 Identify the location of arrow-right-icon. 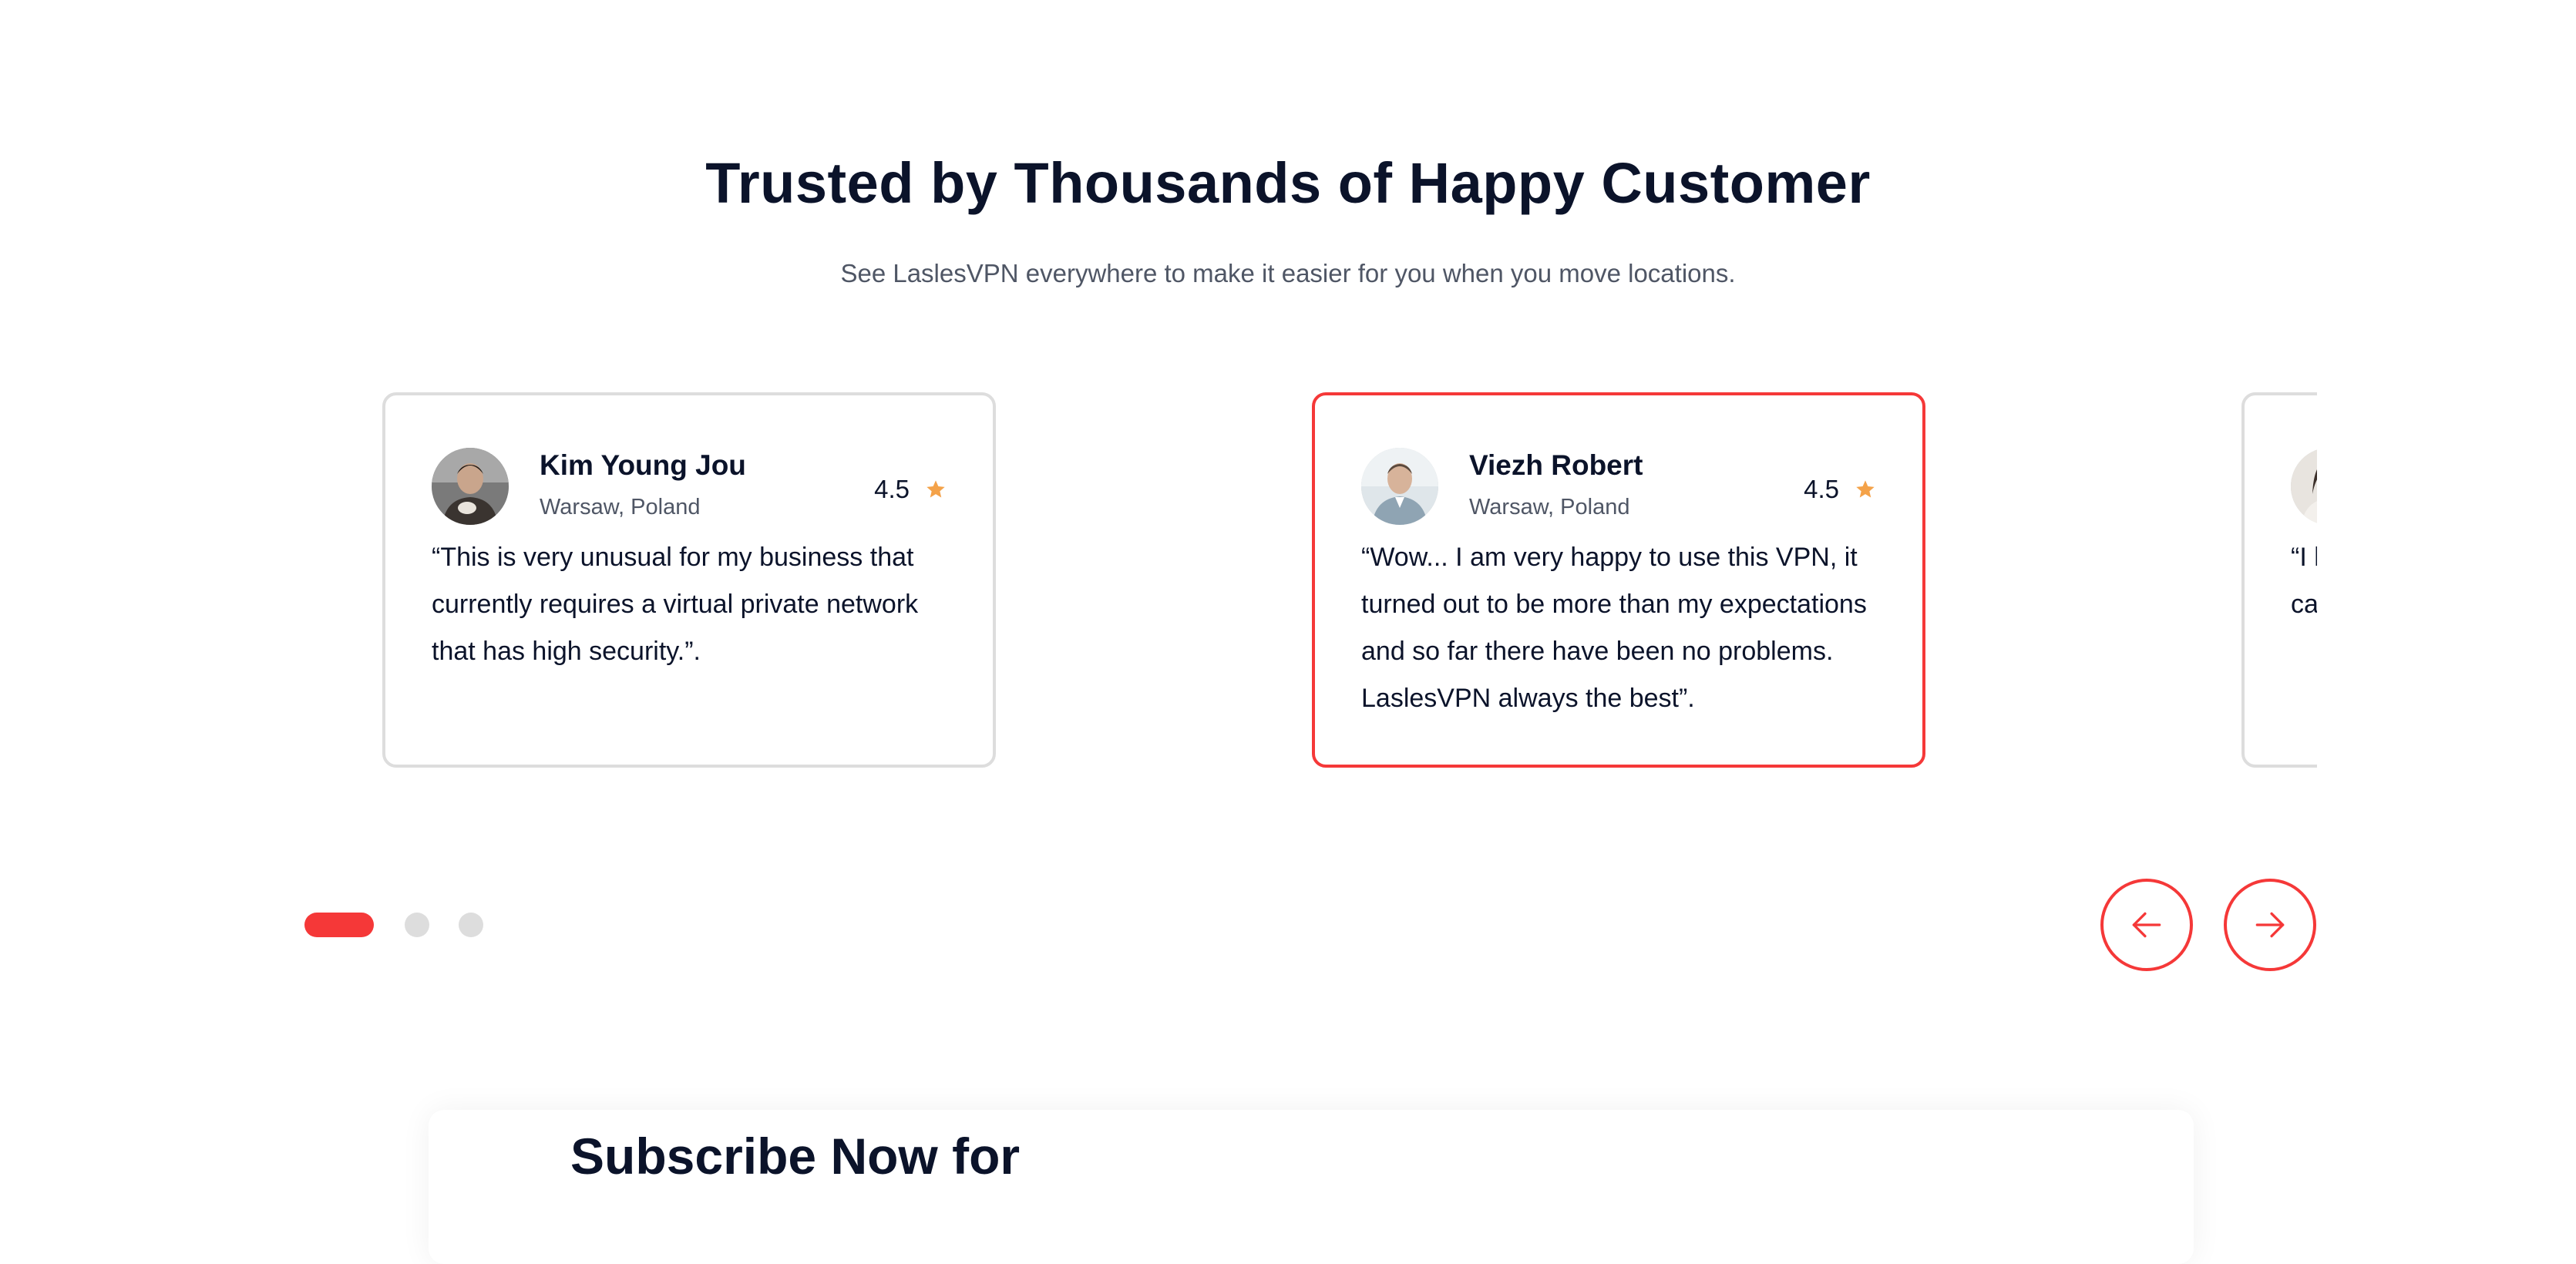
(2270, 925).